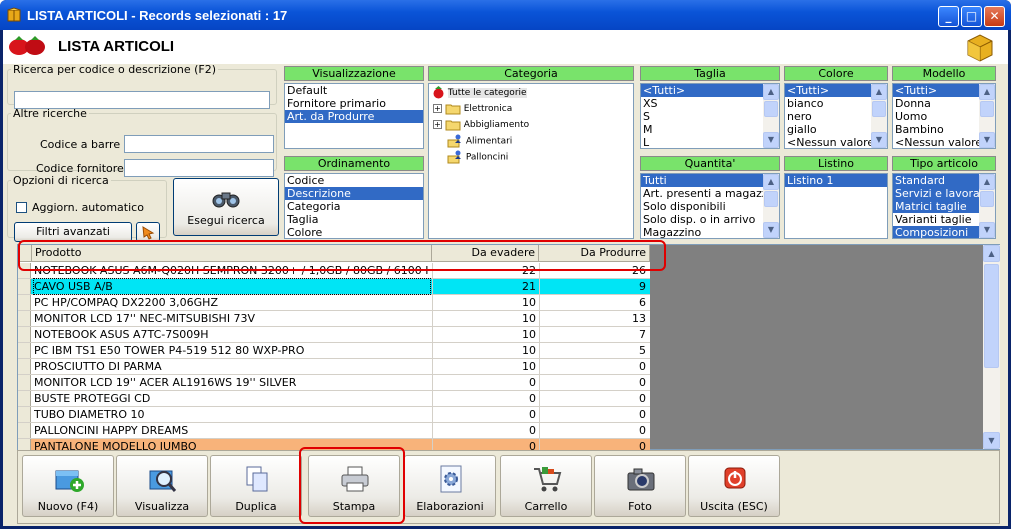  Describe the element at coordinates (991, 347) in the screenshot. I see `grid-vertical-scrollbar: ▲ ▼` at that location.